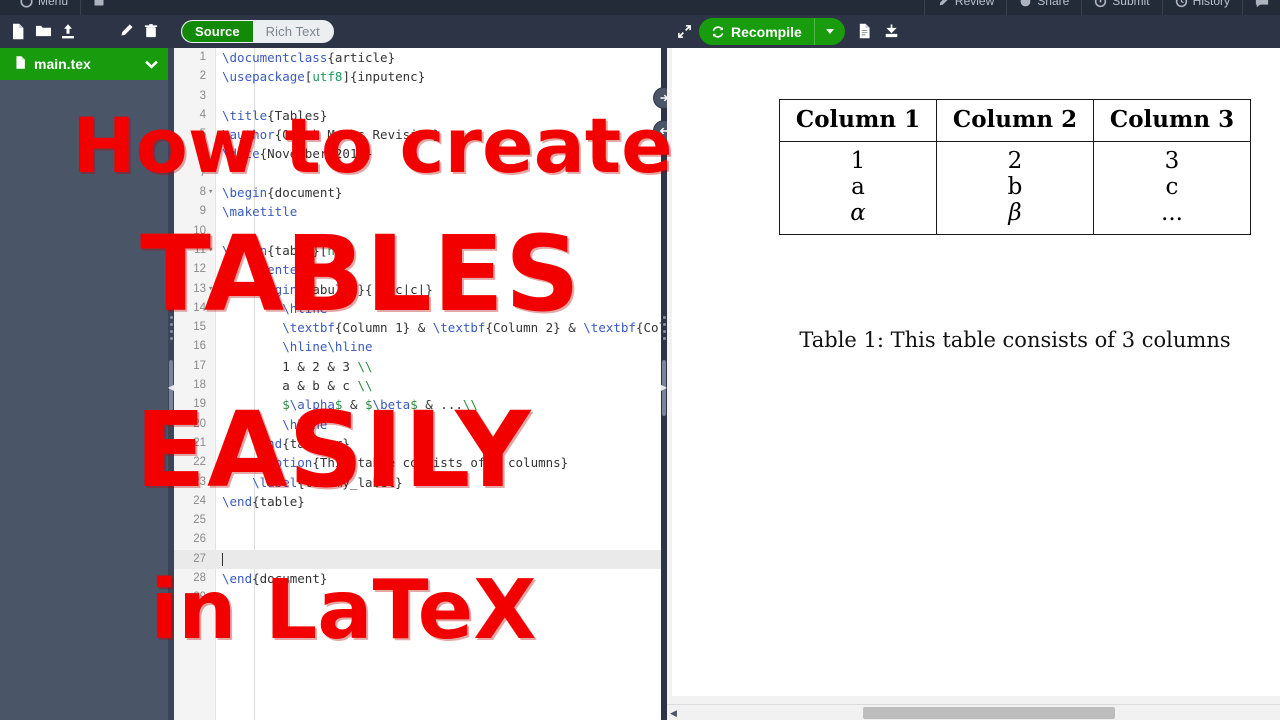 This screenshot has width=1280, height=720. What do you see at coordinates (417, 482) in the screenshot?
I see `editor-line: 23 \label{tab:my_label}` at bounding box center [417, 482].